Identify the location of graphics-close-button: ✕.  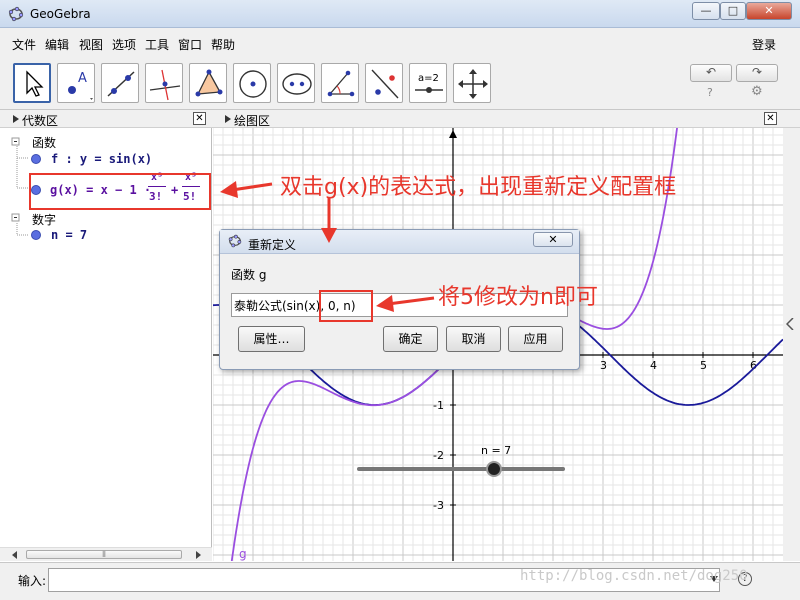
(770, 118).